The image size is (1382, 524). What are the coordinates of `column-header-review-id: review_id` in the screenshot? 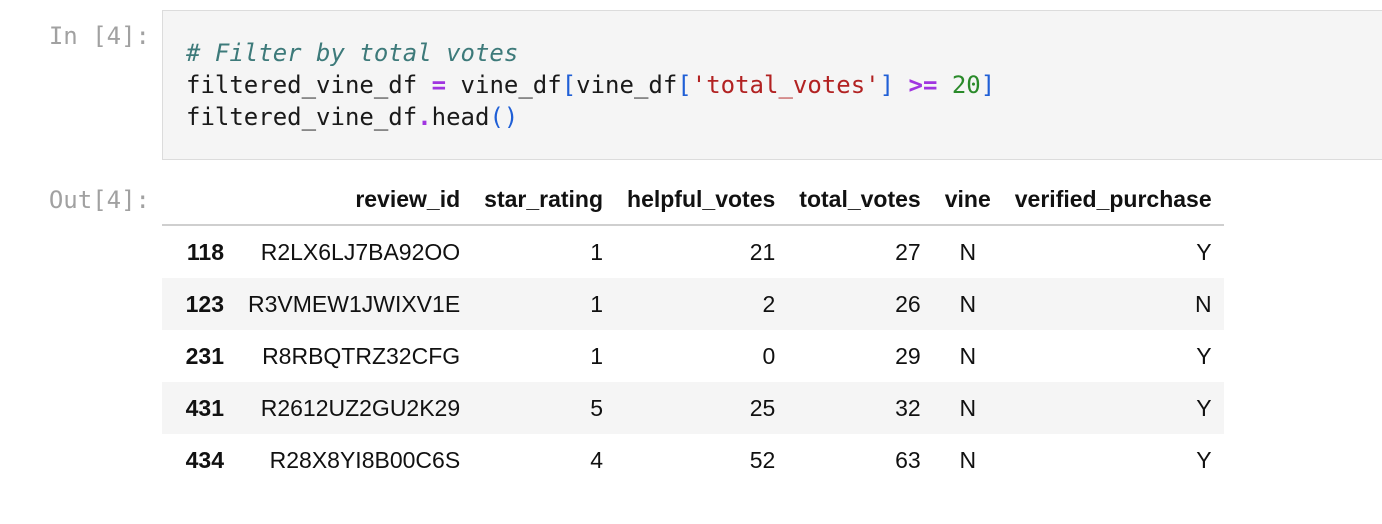 It's located at (354, 200).